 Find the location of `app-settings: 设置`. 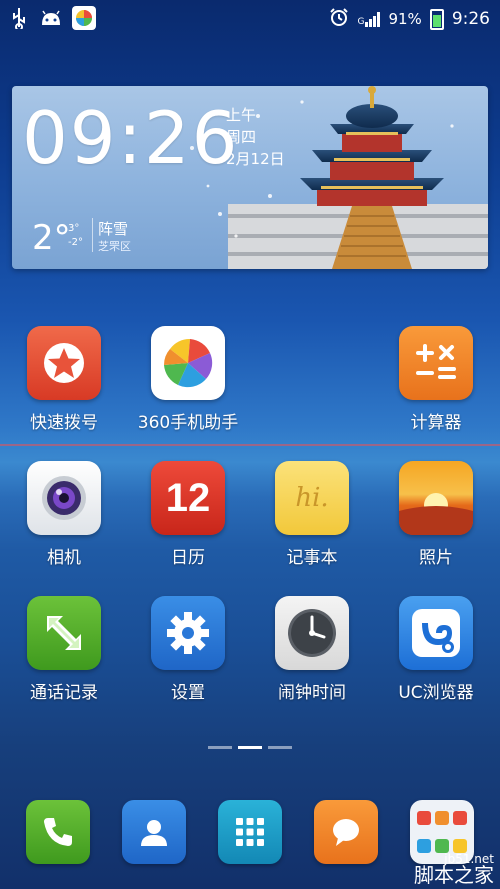

app-settings: 设置 is located at coordinates (188, 649).